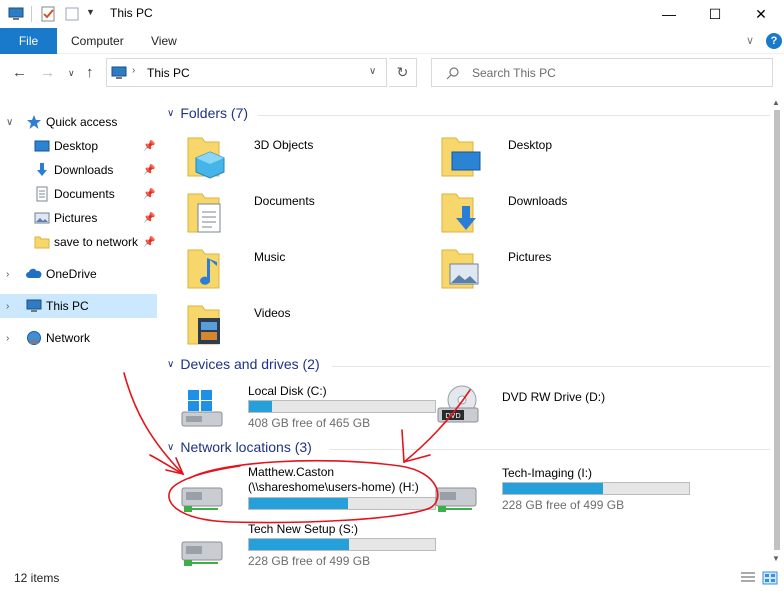  Describe the element at coordinates (309, 272) in the screenshot. I see `folder-music: Music` at that location.